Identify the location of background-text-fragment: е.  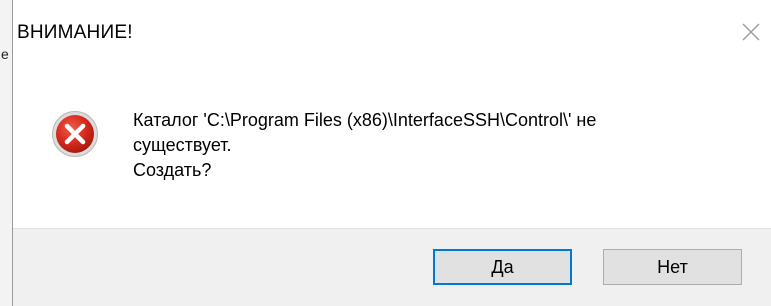
(5, 54).